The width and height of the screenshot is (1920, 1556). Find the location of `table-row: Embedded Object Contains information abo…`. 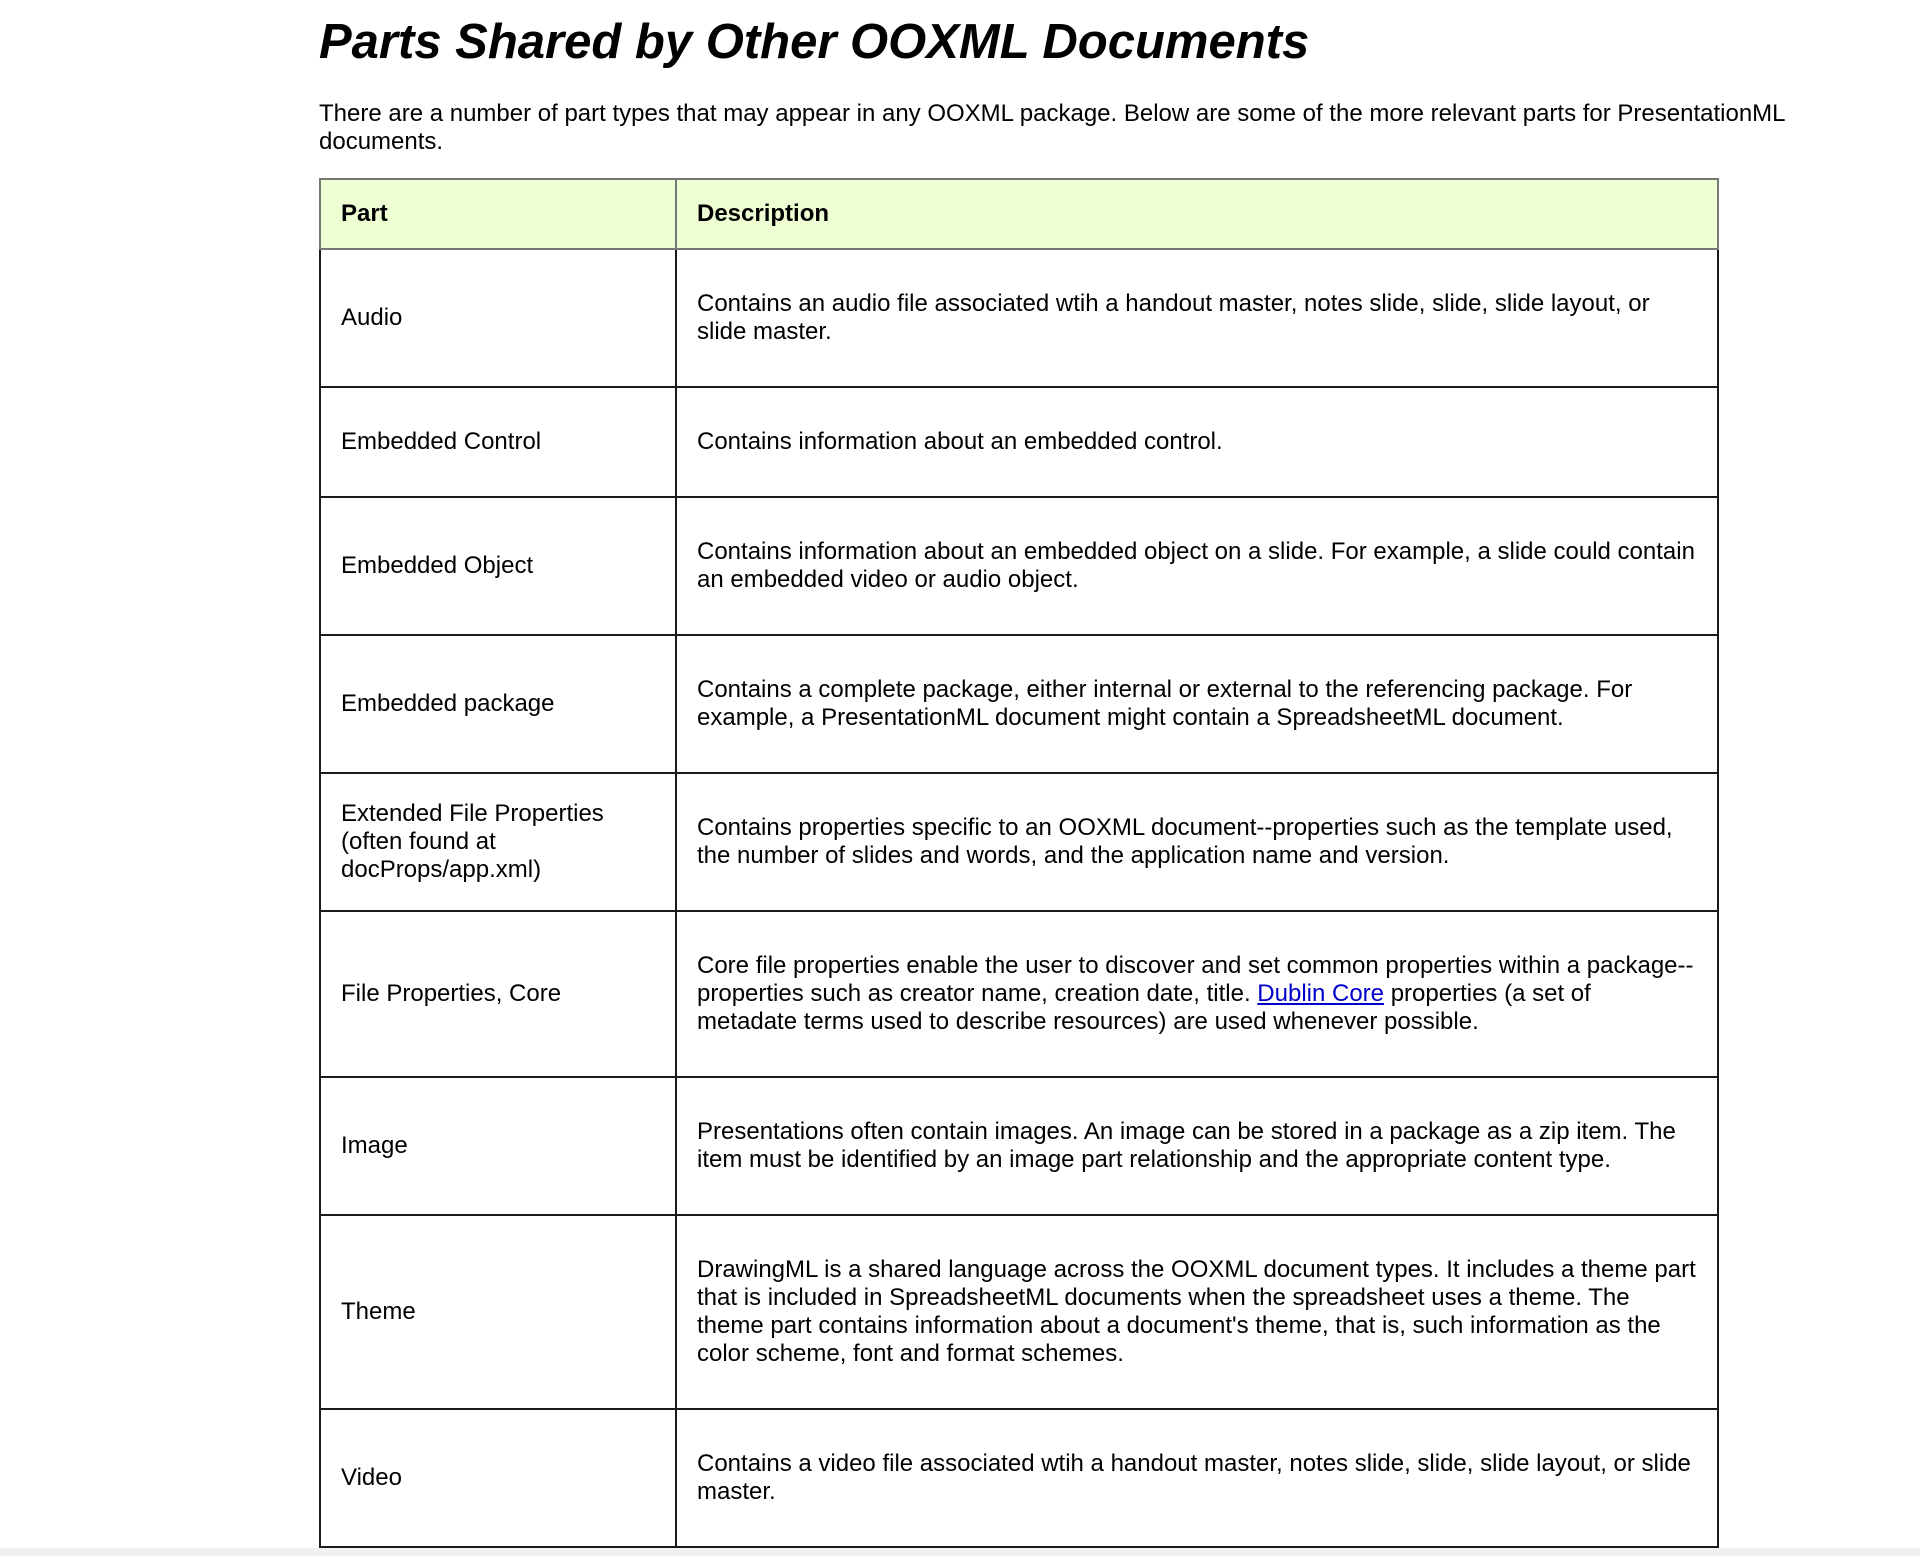

table-row: Embedded Object Contains information abo… is located at coordinates (1019, 566).